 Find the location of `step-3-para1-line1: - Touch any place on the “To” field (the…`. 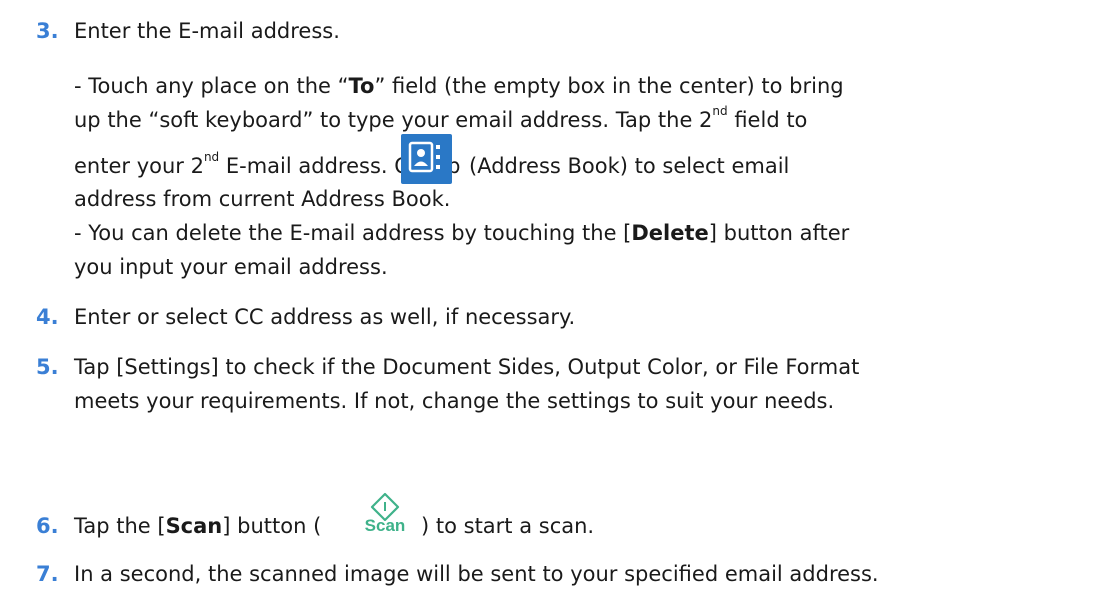

step-3-para1-line1: - Touch any place on the “To” field (the… is located at coordinates (459, 86).